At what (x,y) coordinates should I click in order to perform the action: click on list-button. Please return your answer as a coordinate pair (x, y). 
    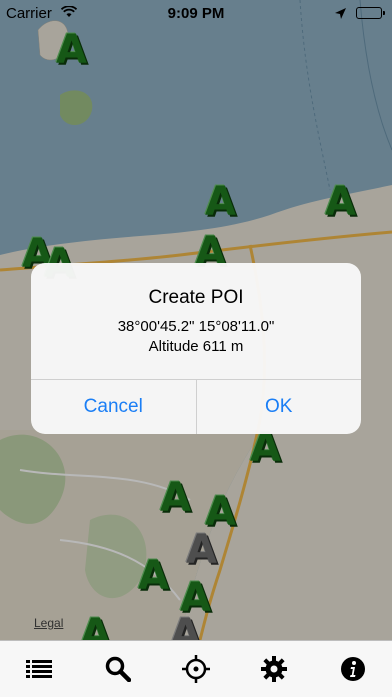
    Looking at the image, I should click on (39, 669).